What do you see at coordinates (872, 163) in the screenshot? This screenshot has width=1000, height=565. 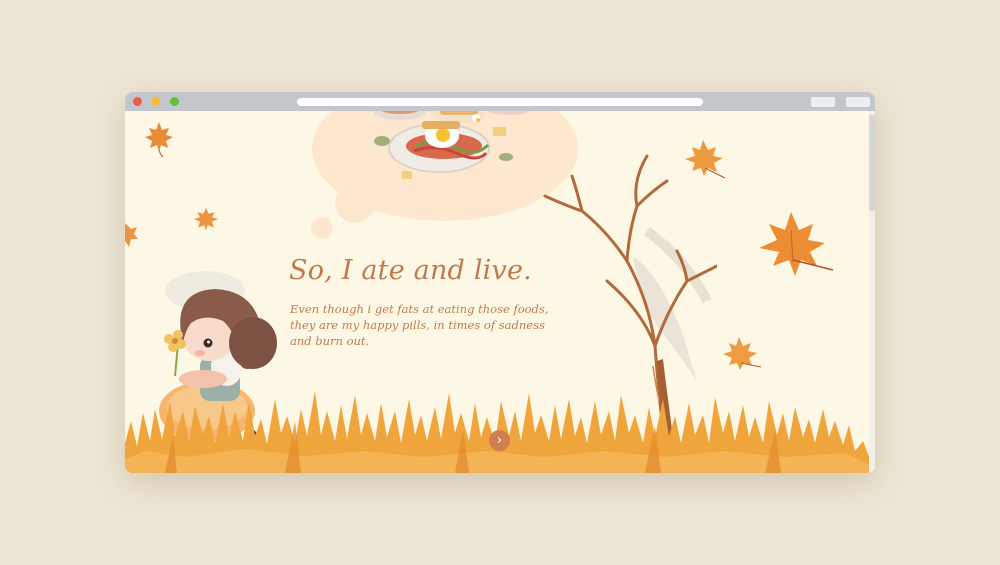 I see `scrollbar-thumb` at bounding box center [872, 163].